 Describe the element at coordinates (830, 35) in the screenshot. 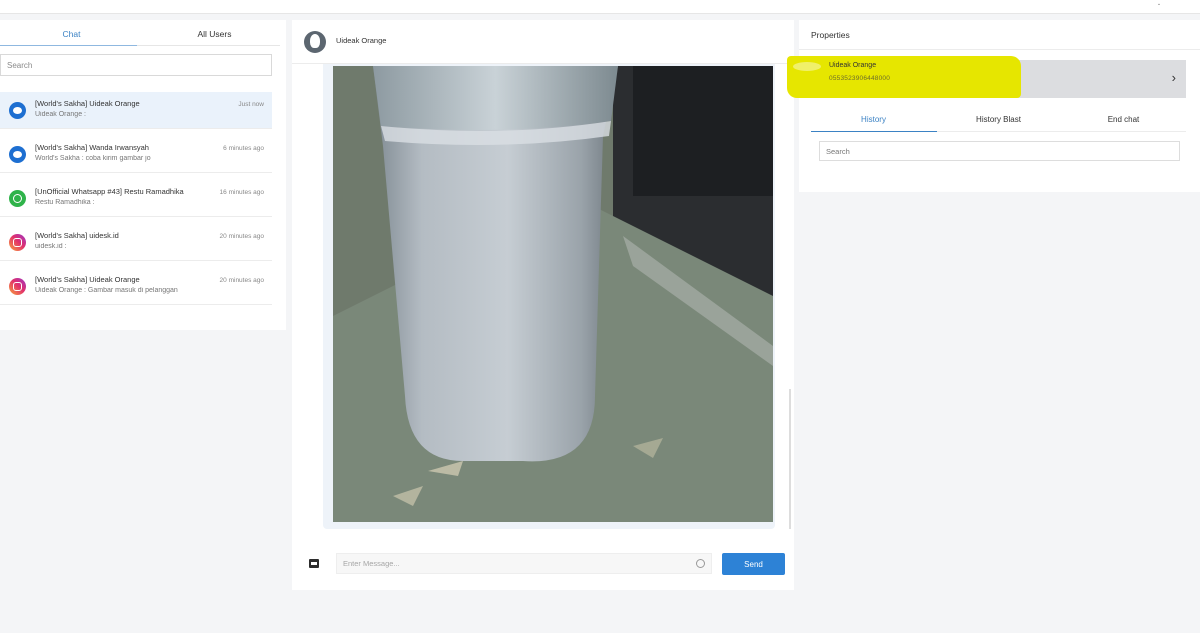

I see `properties-title: Properties` at that location.